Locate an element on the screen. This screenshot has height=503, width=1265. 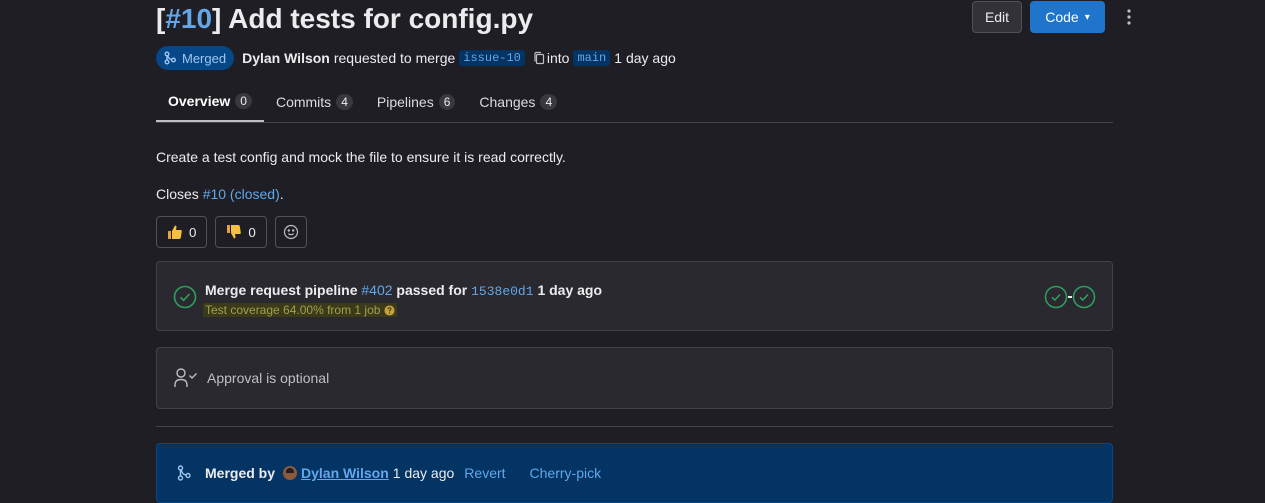
thumbs-up-icon is located at coordinates (175, 232).